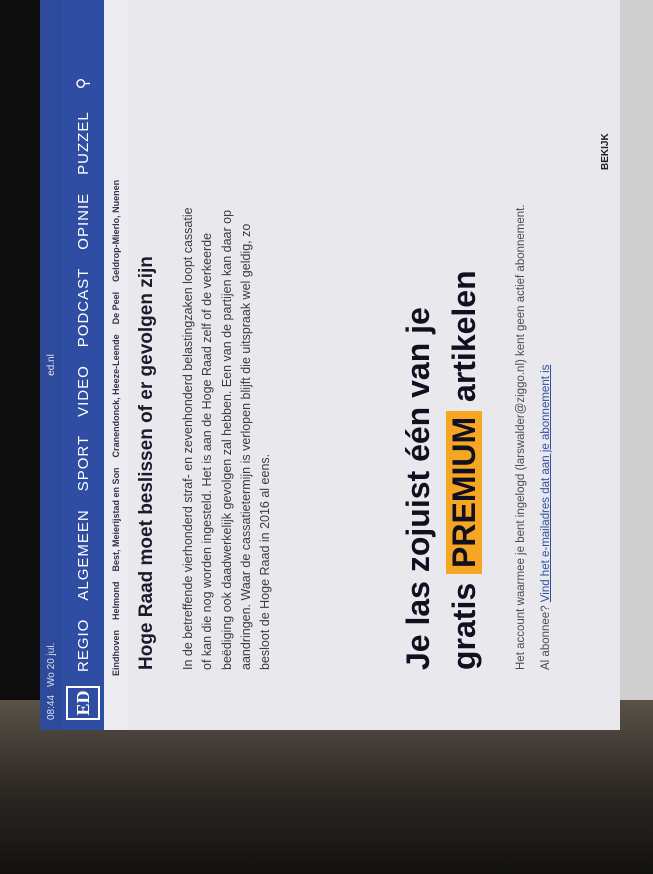 This screenshot has height=874, width=653. What do you see at coordinates (418, 488) in the screenshot?
I see `paywall-line1: Je las zojuist één van je` at bounding box center [418, 488].